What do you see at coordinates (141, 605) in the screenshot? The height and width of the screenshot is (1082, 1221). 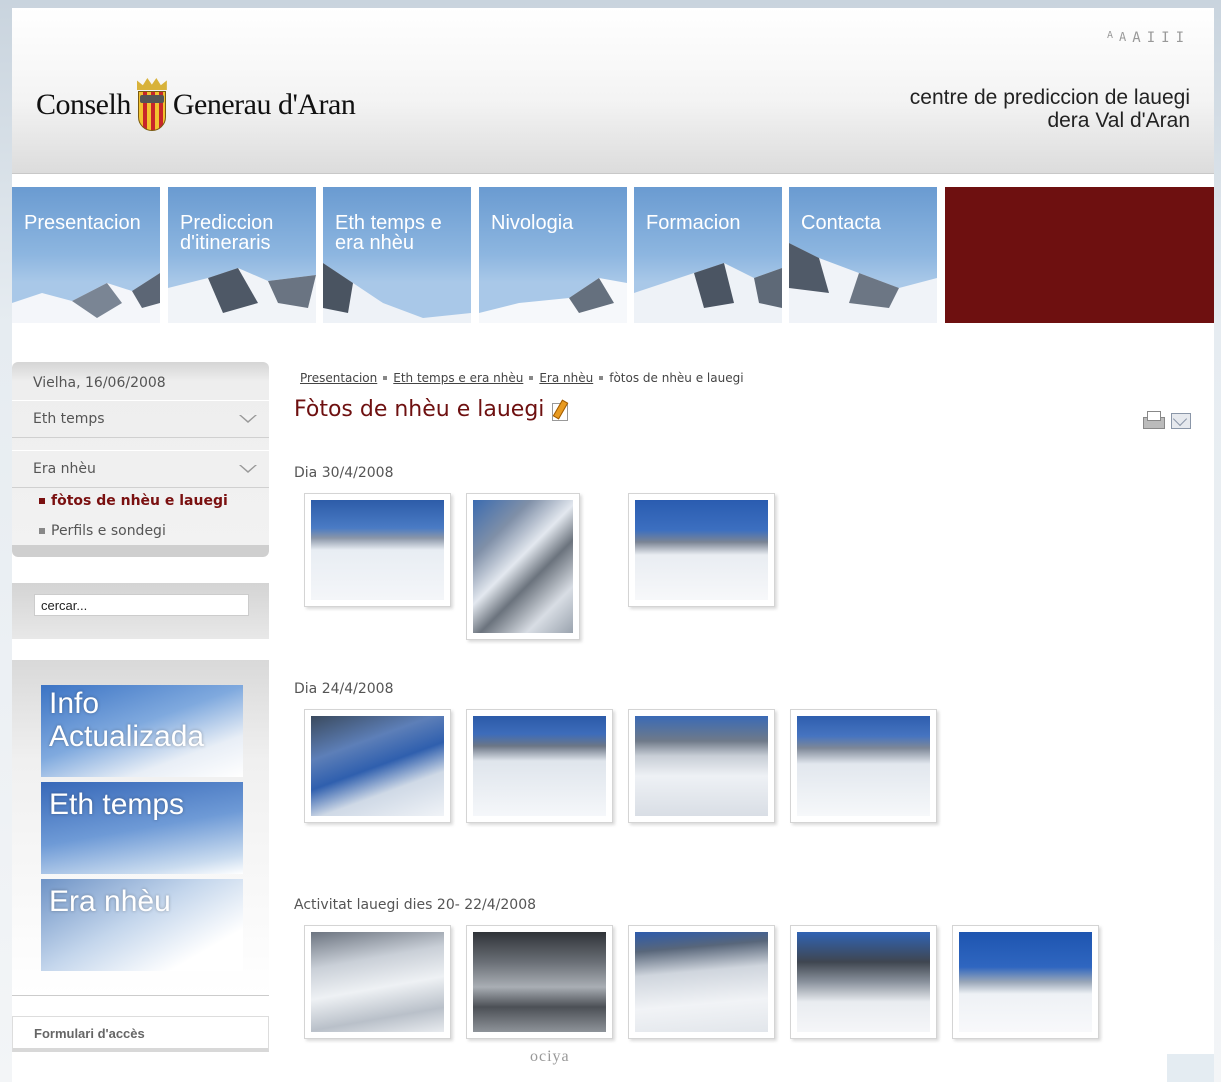 I see `search-input` at bounding box center [141, 605].